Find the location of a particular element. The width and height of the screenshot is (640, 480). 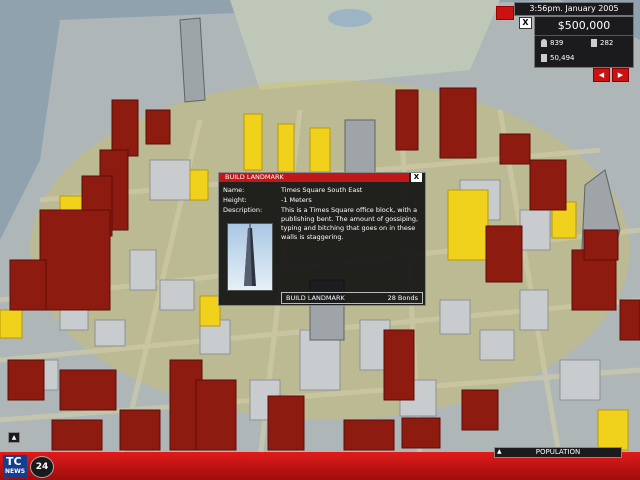

logo-tc-text: TC is located at coordinates (14, 461).